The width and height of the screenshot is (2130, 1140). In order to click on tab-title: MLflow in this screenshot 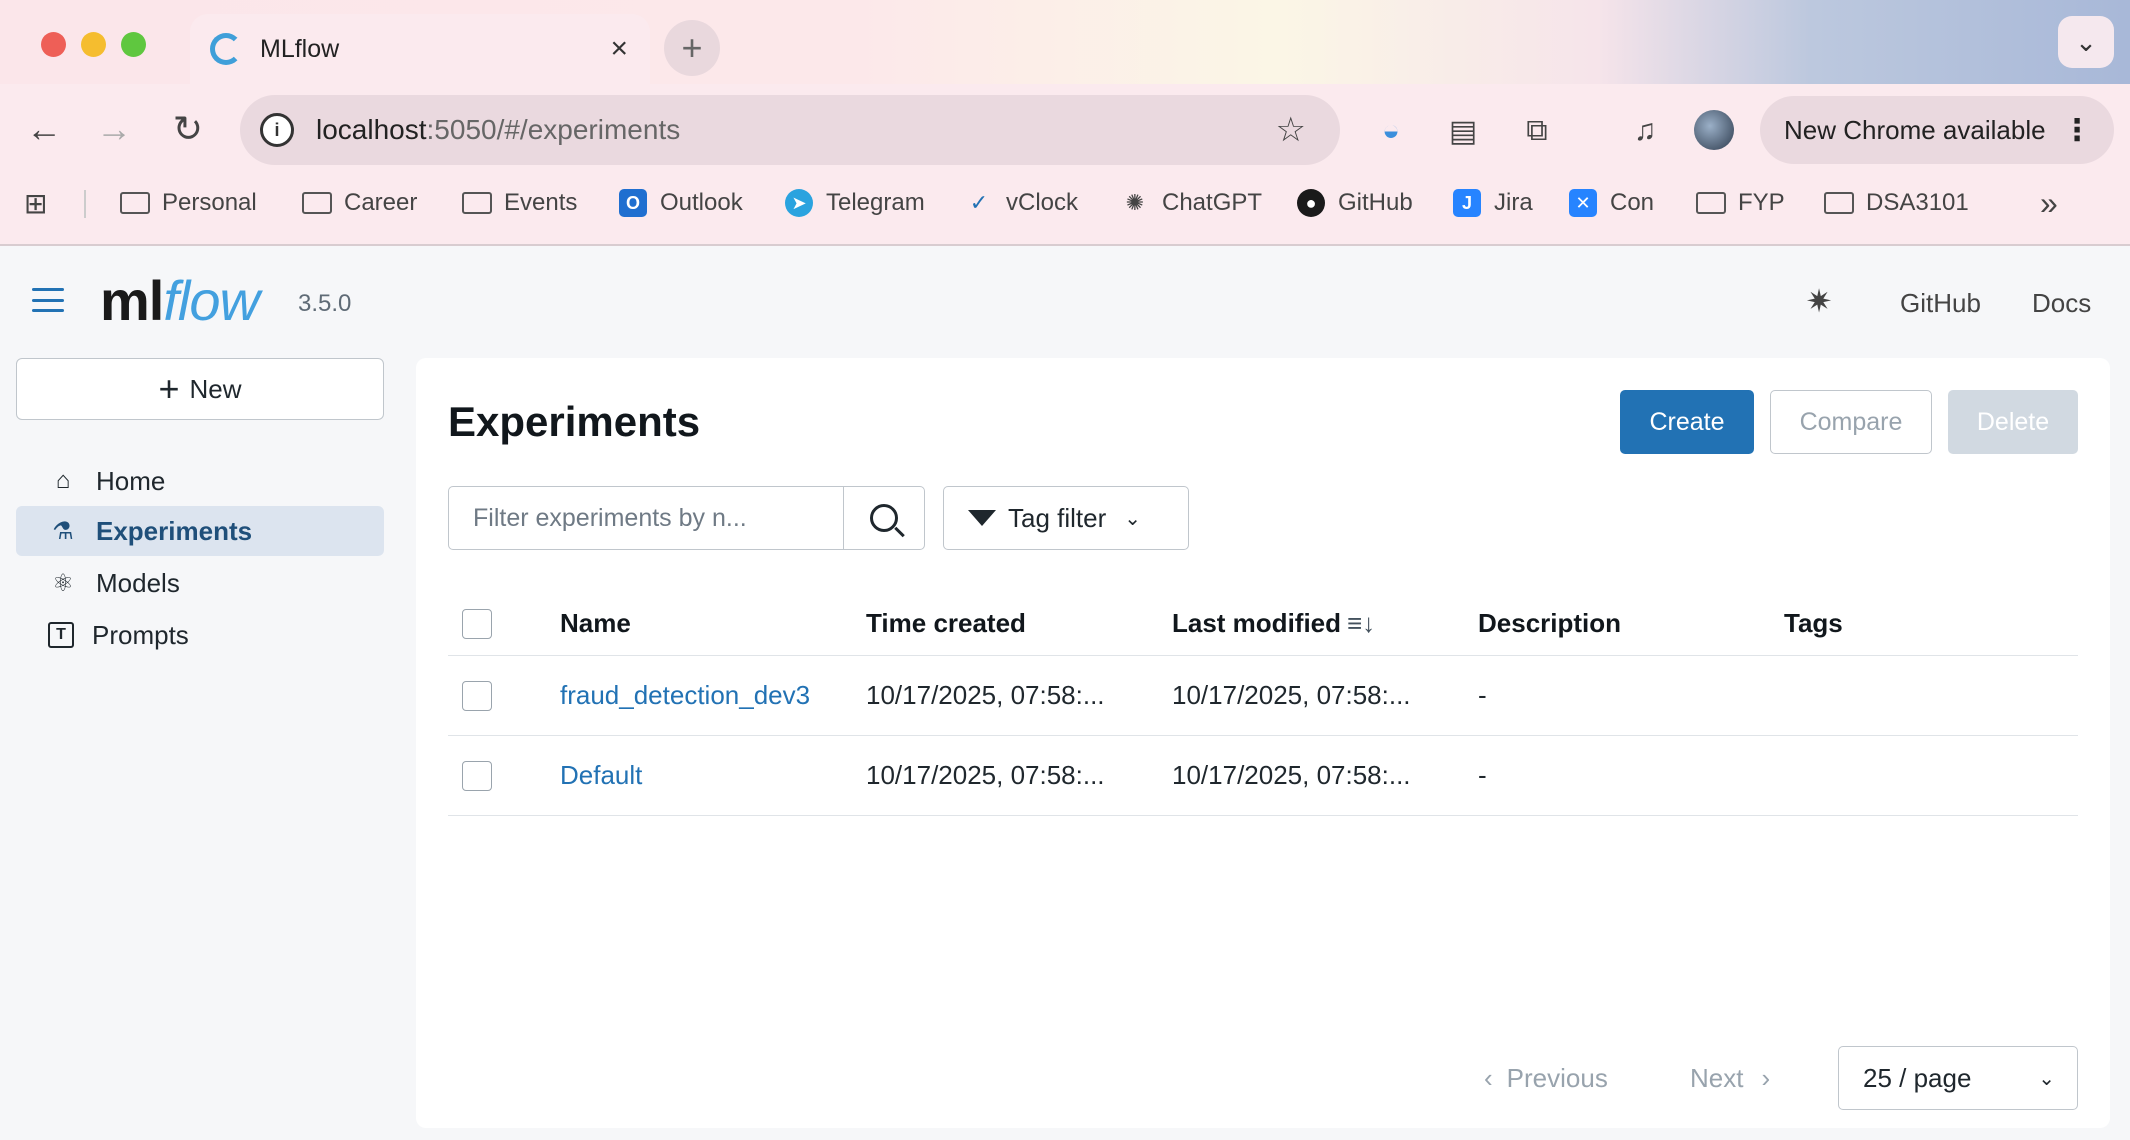, I will do `click(300, 48)`.